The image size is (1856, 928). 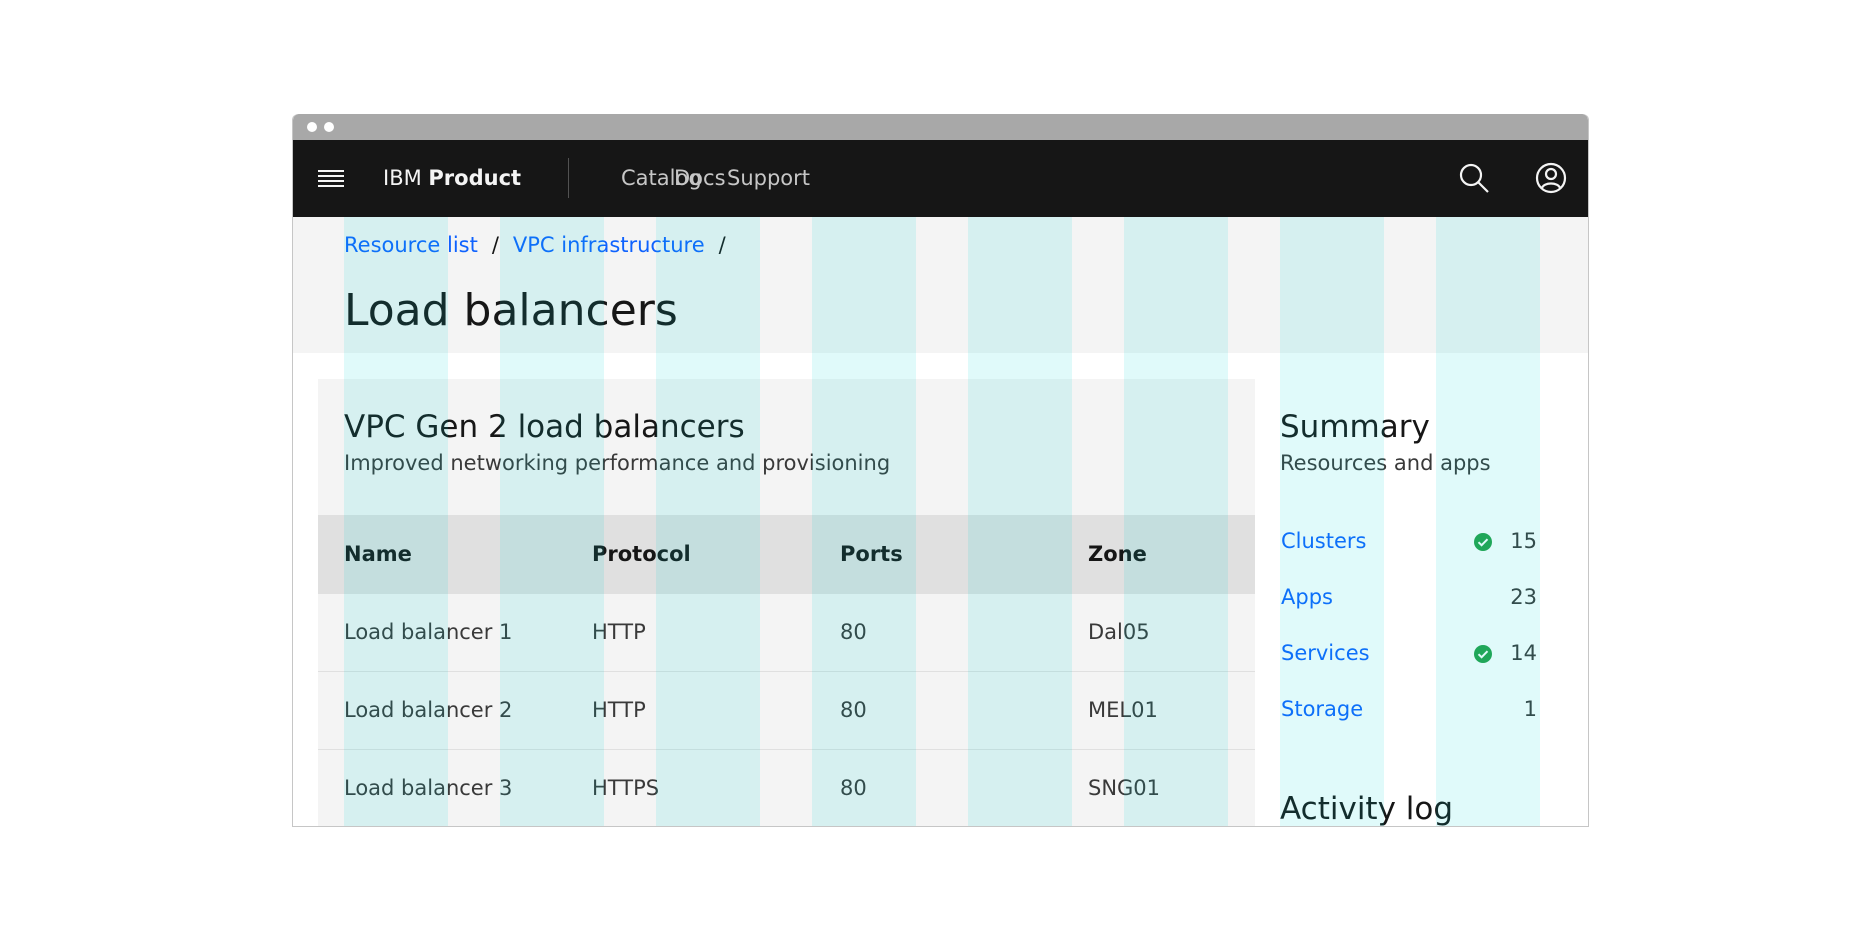 I want to click on summary-item-storage: Storage 1, so click(x=1409, y=713).